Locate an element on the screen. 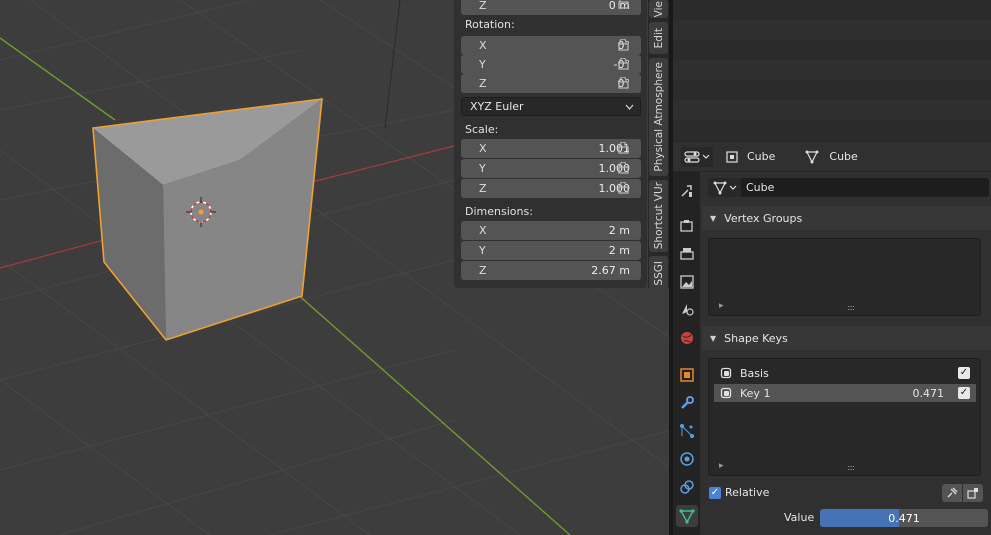 The image size is (991, 535). scale-y-axis: Y is located at coordinates (482, 168).